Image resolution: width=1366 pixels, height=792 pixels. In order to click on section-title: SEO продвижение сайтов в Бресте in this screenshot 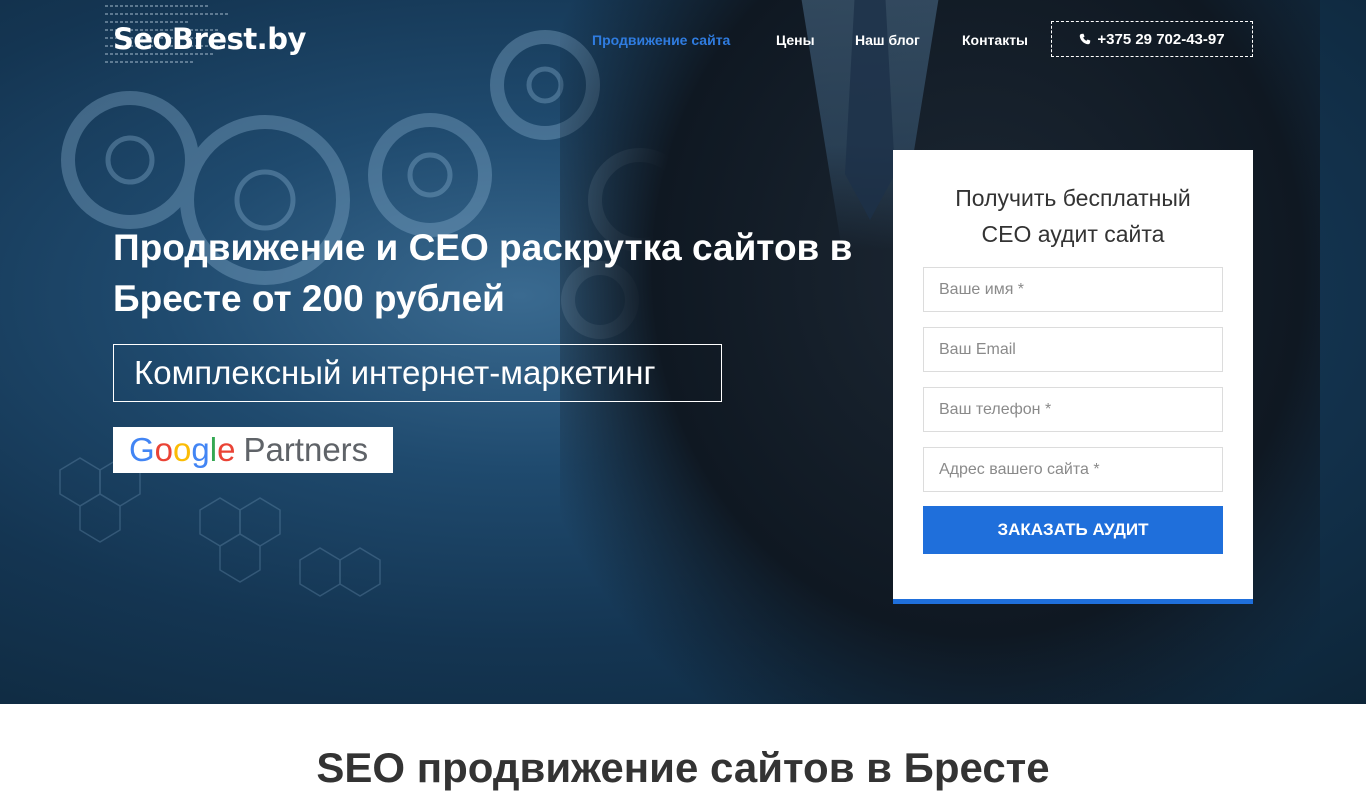, I will do `click(683, 767)`.